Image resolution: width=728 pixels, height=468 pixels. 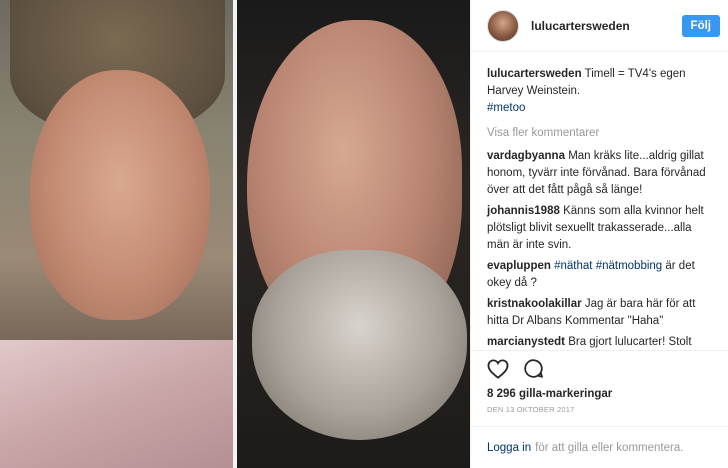 What do you see at coordinates (629, 266) in the screenshot?
I see `comment-hashtag: #nätmobbing` at bounding box center [629, 266].